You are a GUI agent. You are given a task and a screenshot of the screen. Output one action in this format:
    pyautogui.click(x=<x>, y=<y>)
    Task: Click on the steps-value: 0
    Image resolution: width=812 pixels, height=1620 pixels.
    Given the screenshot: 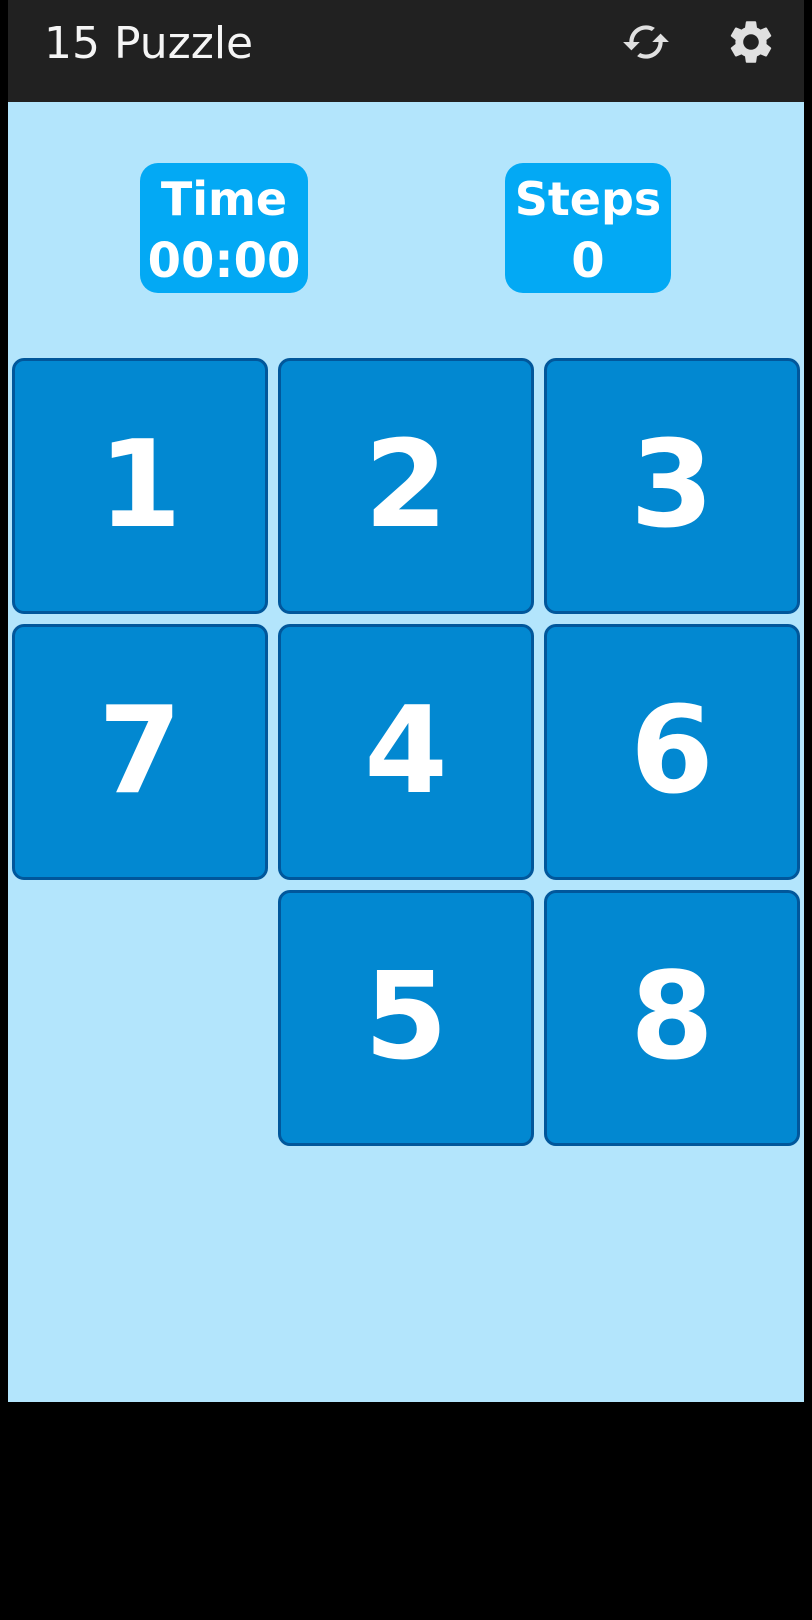 What is the action you would take?
    pyautogui.click(x=588, y=261)
    